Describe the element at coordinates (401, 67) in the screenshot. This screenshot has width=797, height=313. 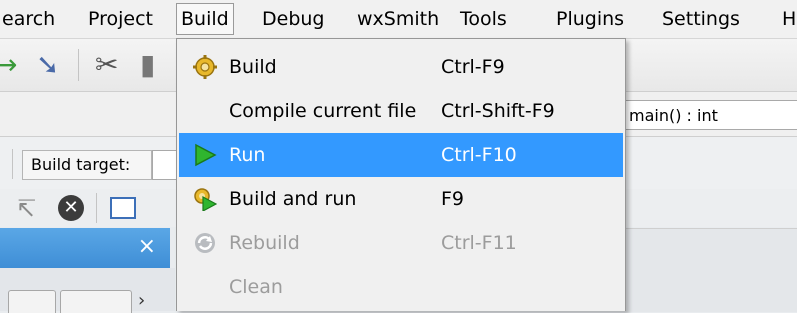
I see `menu-item-build: Build Ctrl-F9` at that location.